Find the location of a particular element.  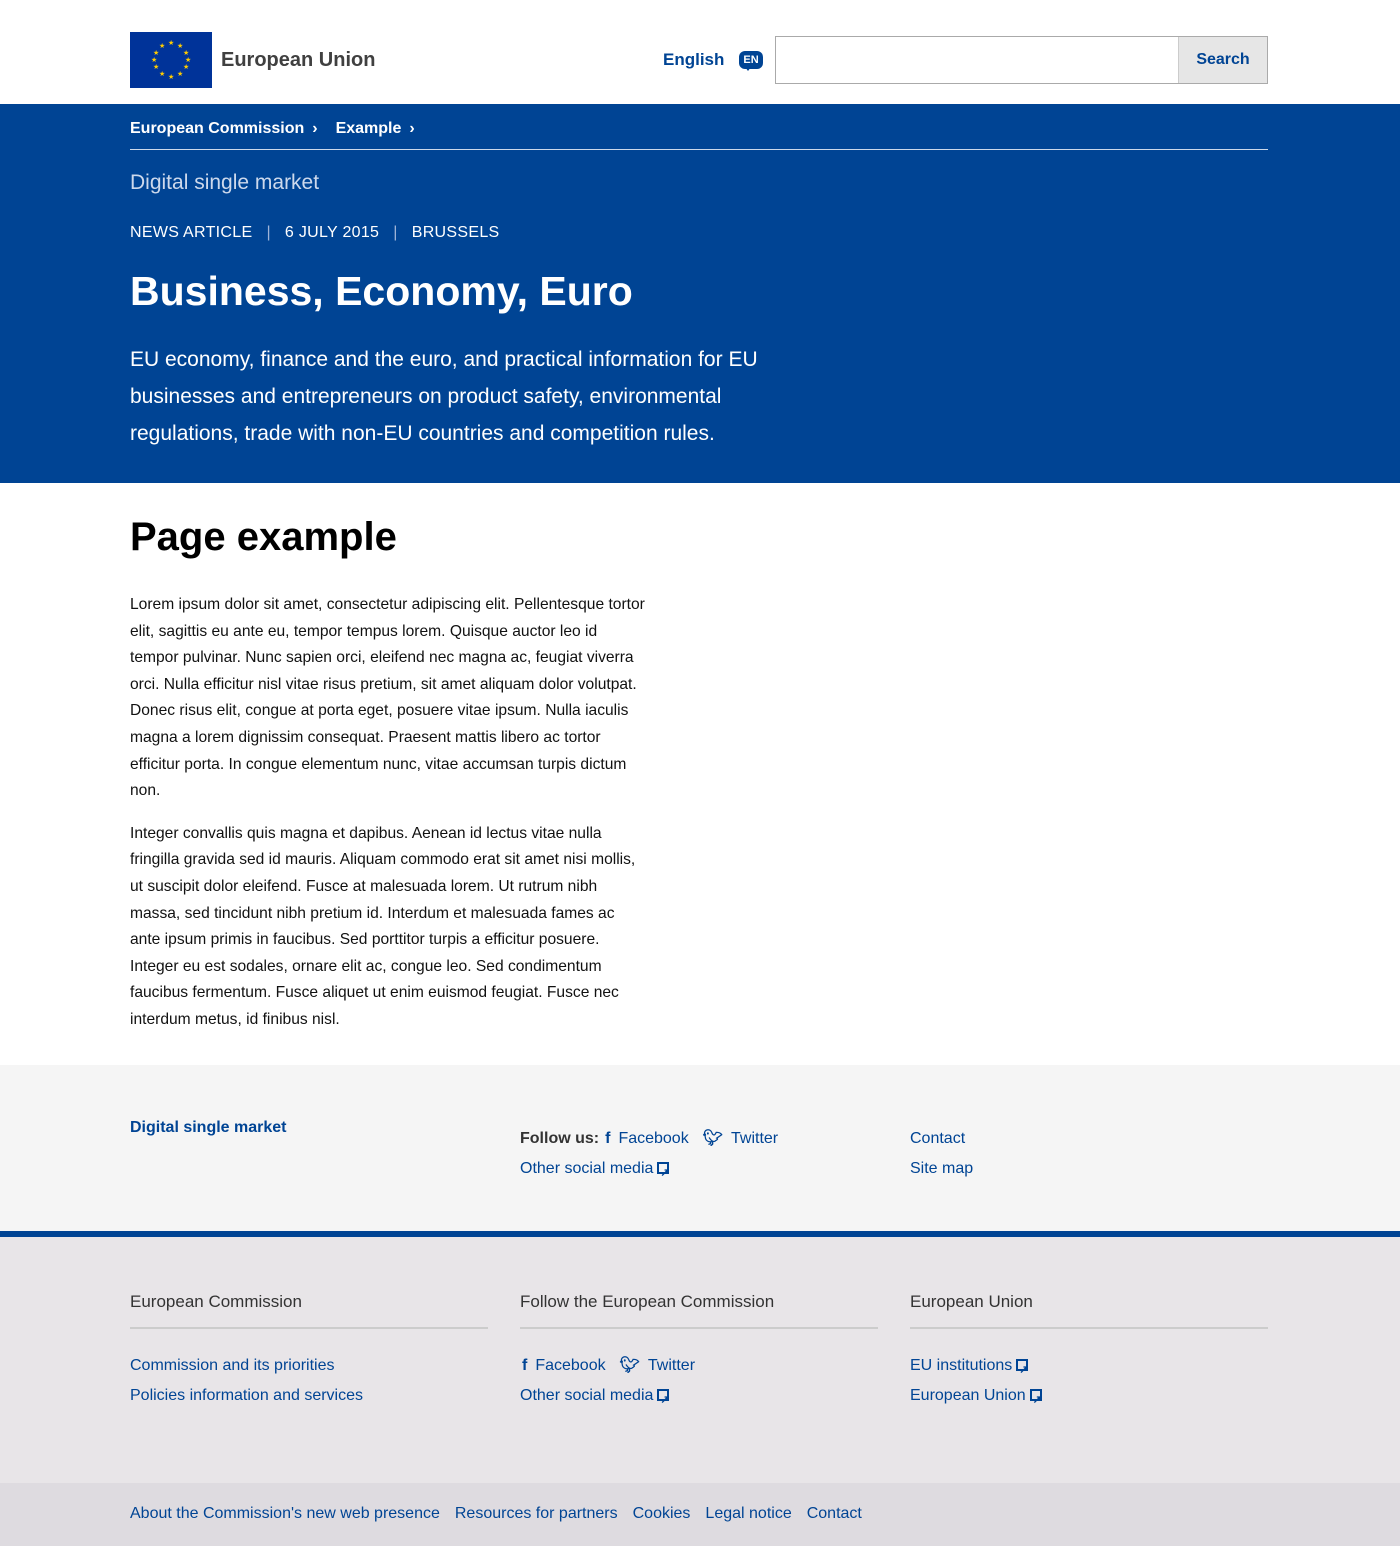

breadcrumb-example: Example is located at coordinates (369, 129).